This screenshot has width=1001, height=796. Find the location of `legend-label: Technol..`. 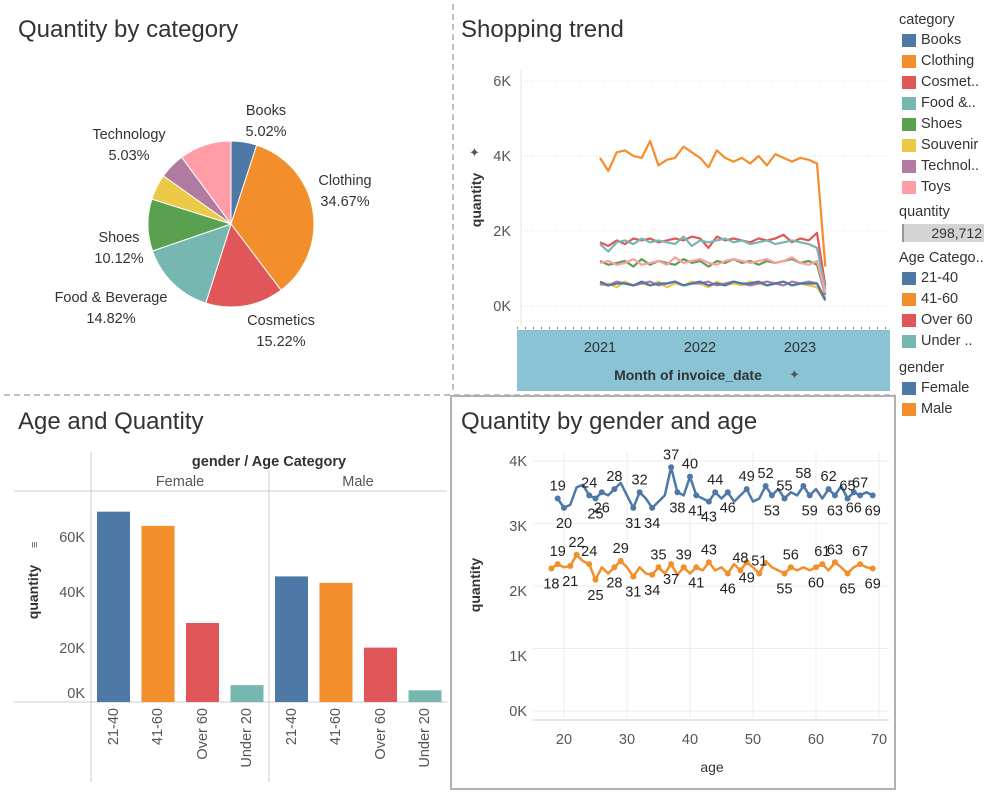

legend-label: Technol.. is located at coordinates (950, 166).